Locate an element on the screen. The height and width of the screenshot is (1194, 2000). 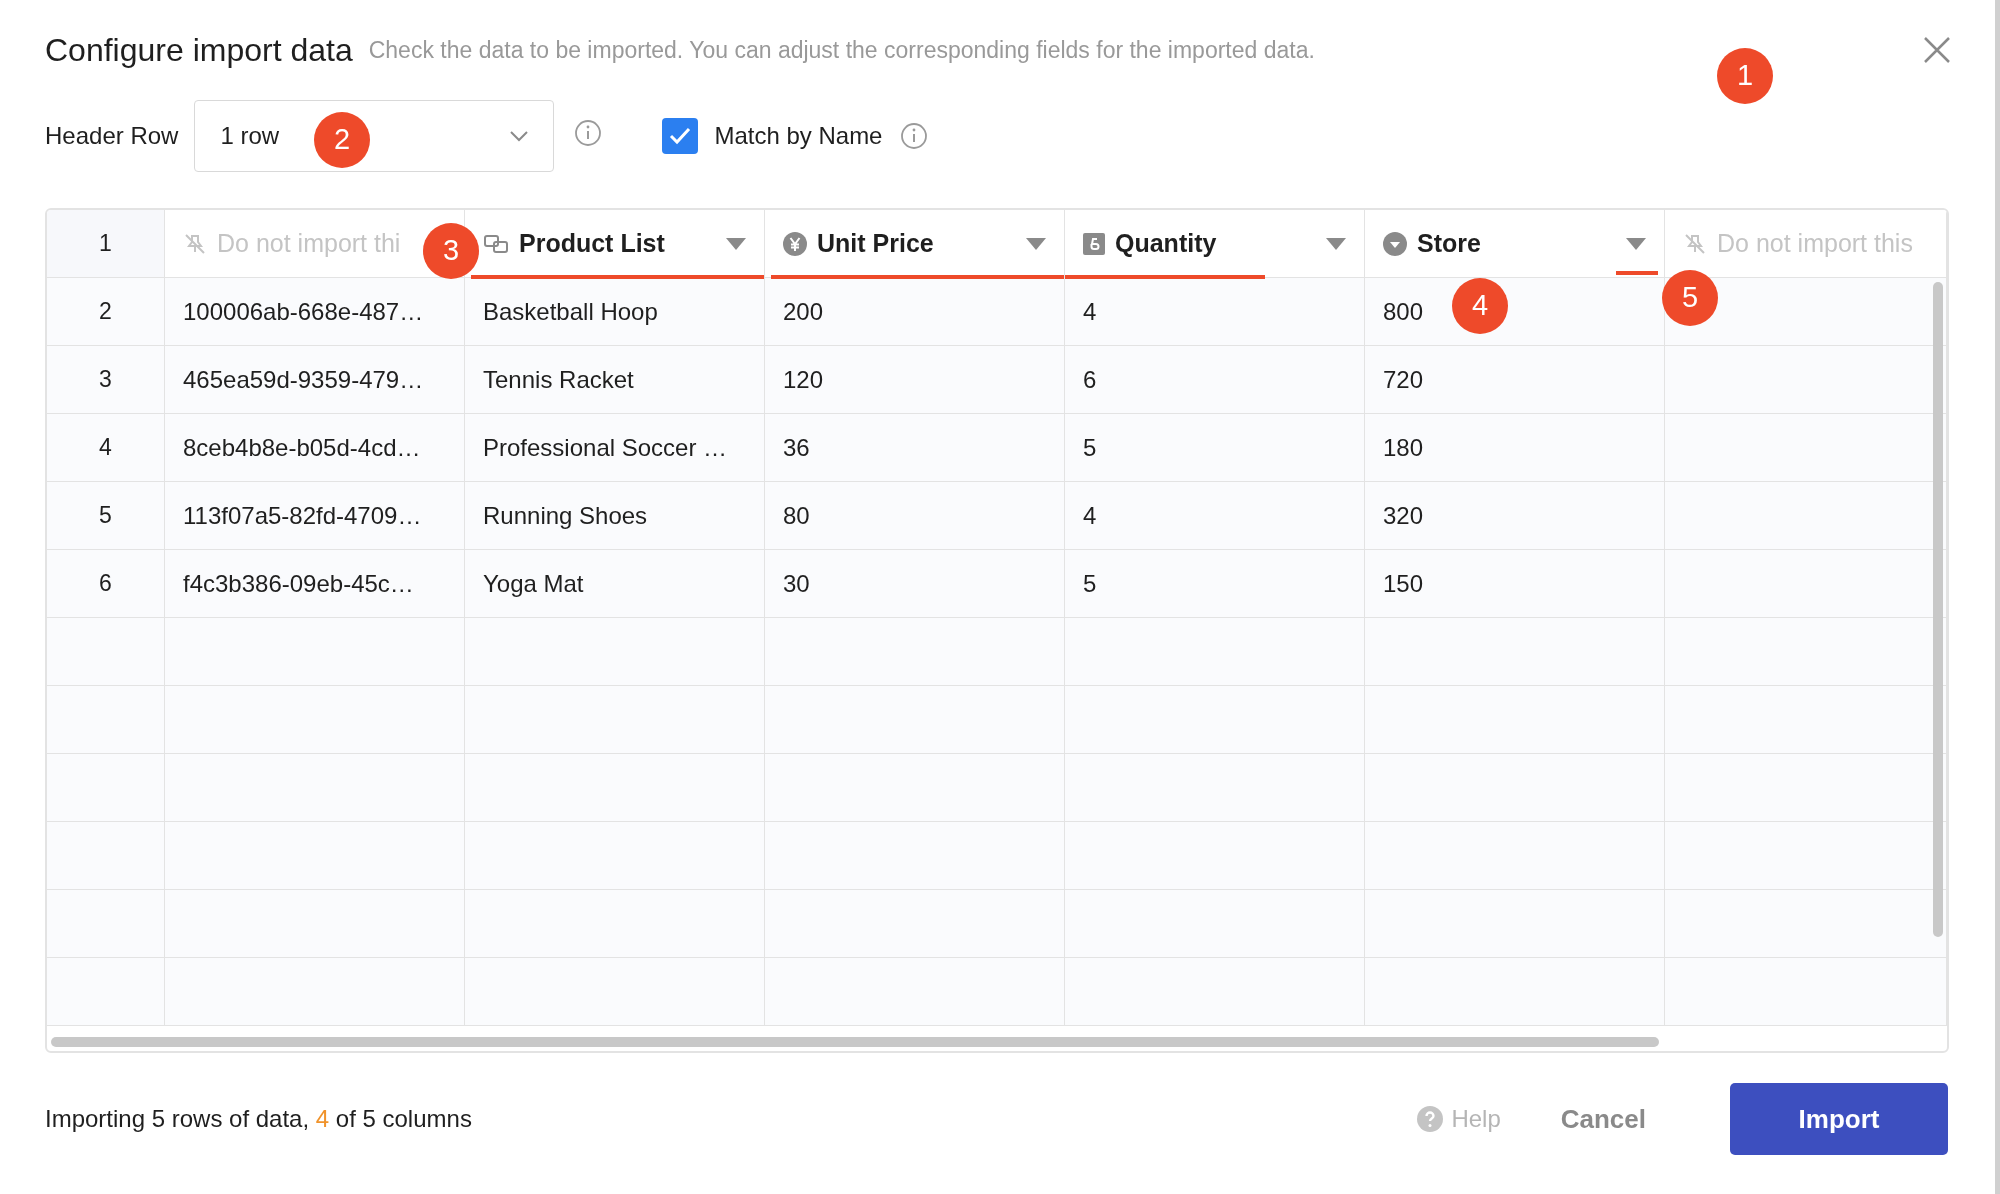
table-cell-text: 120 is located at coordinates (803, 379).